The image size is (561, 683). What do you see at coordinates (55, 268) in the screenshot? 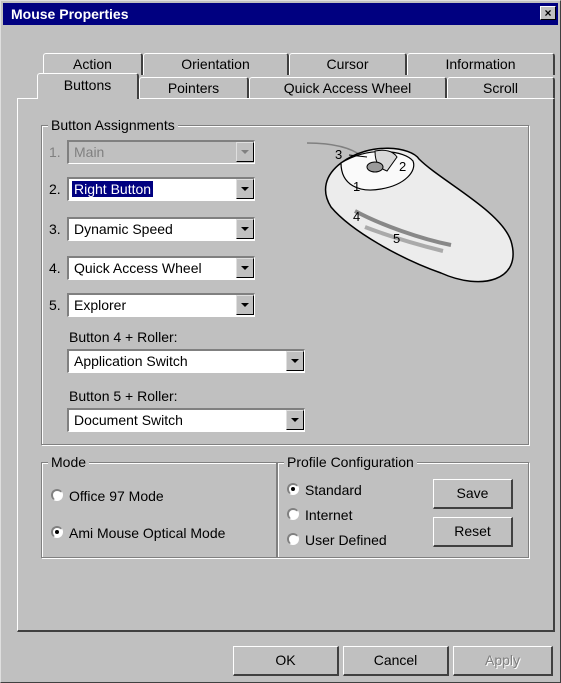
I see `assignment-number-4: 4.` at bounding box center [55, 268].